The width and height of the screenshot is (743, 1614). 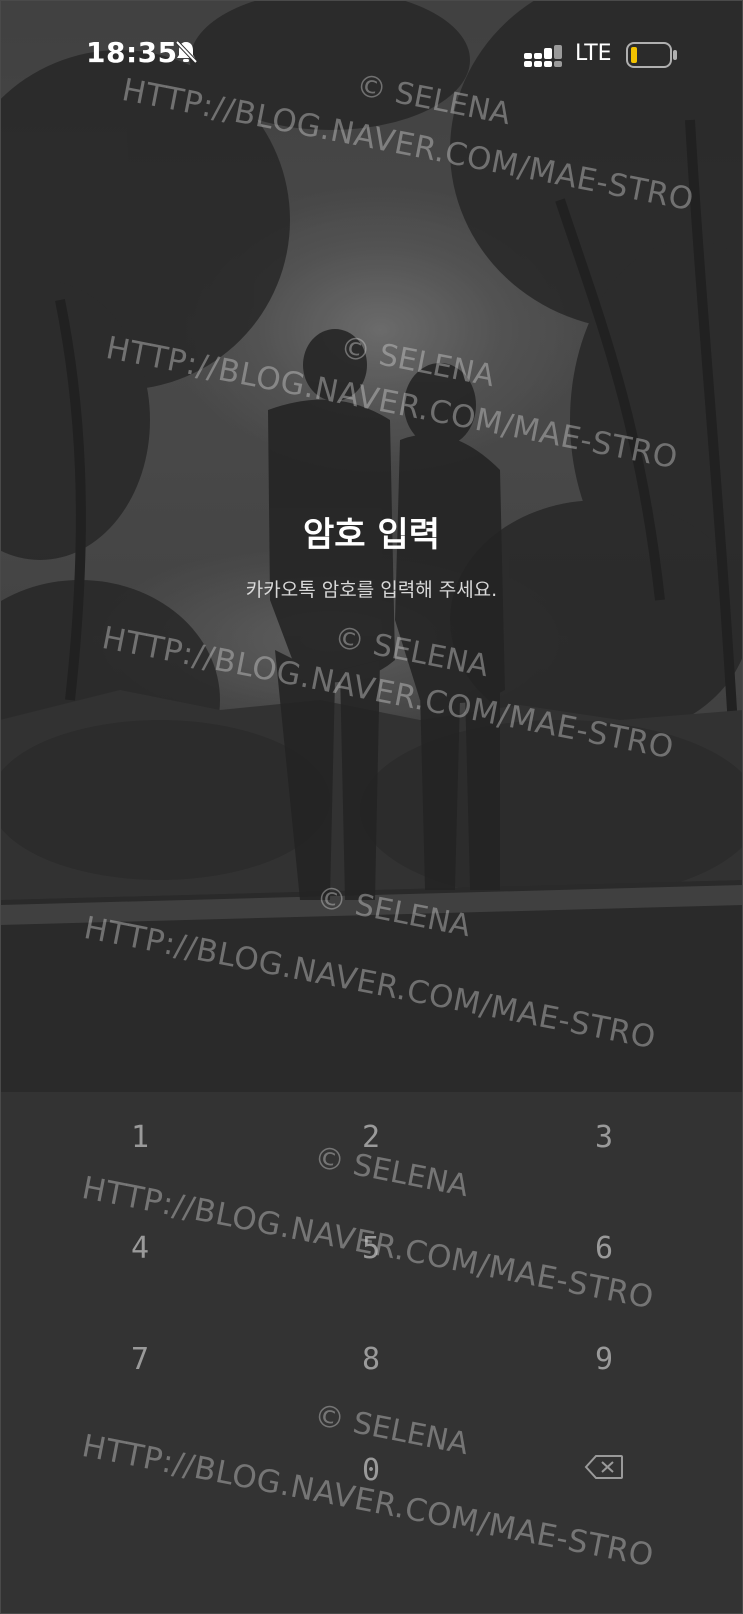 What do you see at coordinates (544, 58) in the screenshot?
I see `signal-icon` at bounding box center [544, 58].